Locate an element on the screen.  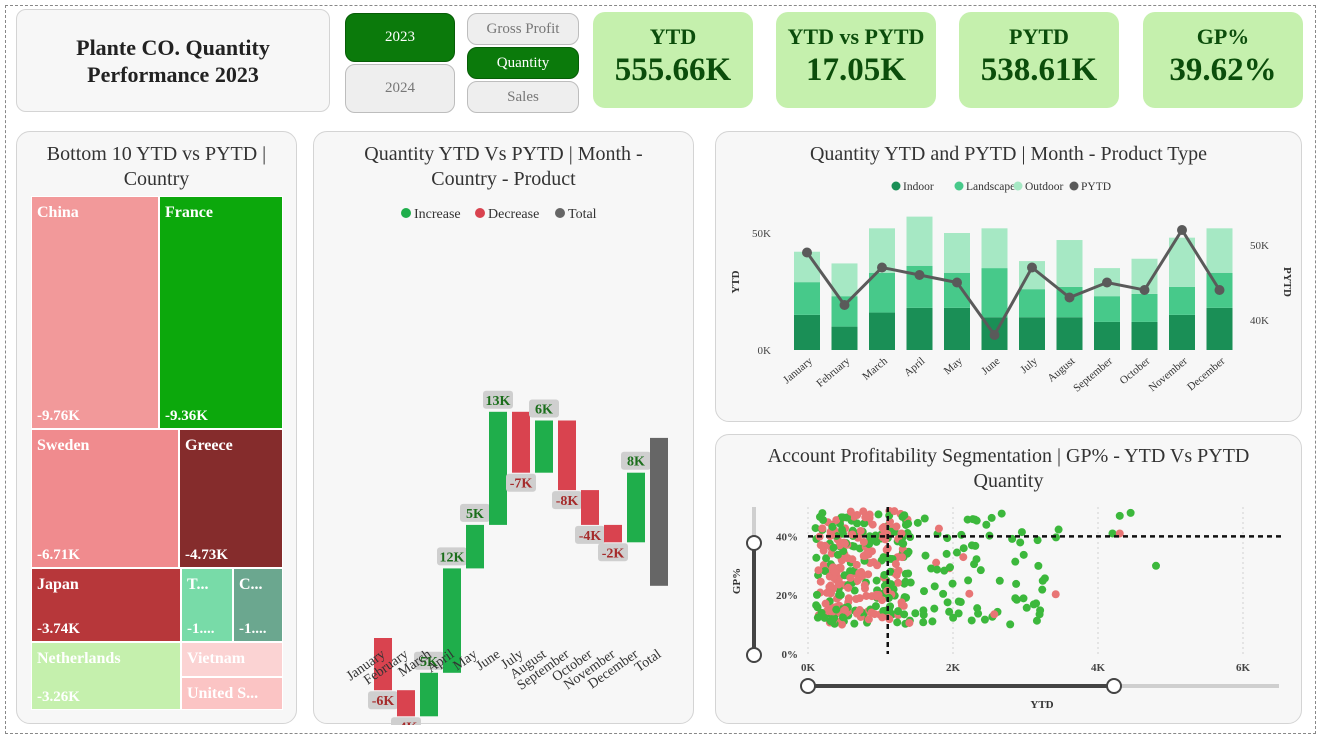
treemap-tile-china: China -9.76K is located at coordinates (95, 312).